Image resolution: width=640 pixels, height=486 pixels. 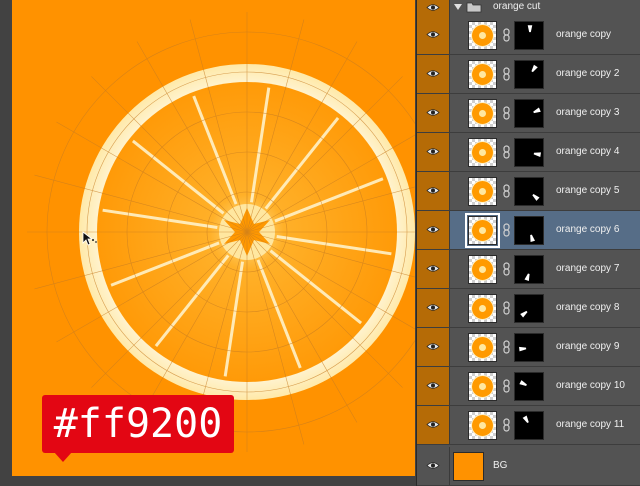 What do you see at coordinates (588, 151) in the screenshot?
I see `layer-name: orange copy 4` at bounding box center [588, 151].